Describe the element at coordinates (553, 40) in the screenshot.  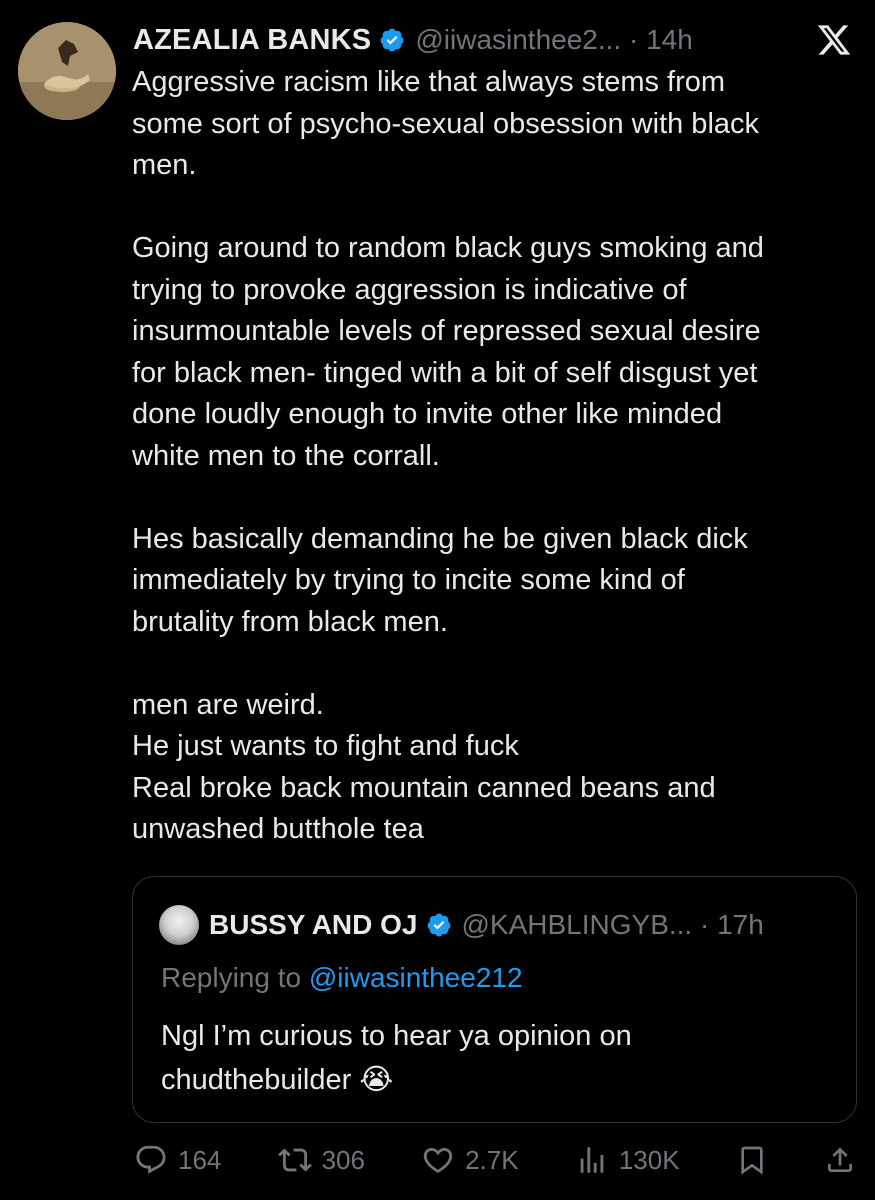
I see `author-handle-time: @iiwasinthee2... · 14h` at that location.